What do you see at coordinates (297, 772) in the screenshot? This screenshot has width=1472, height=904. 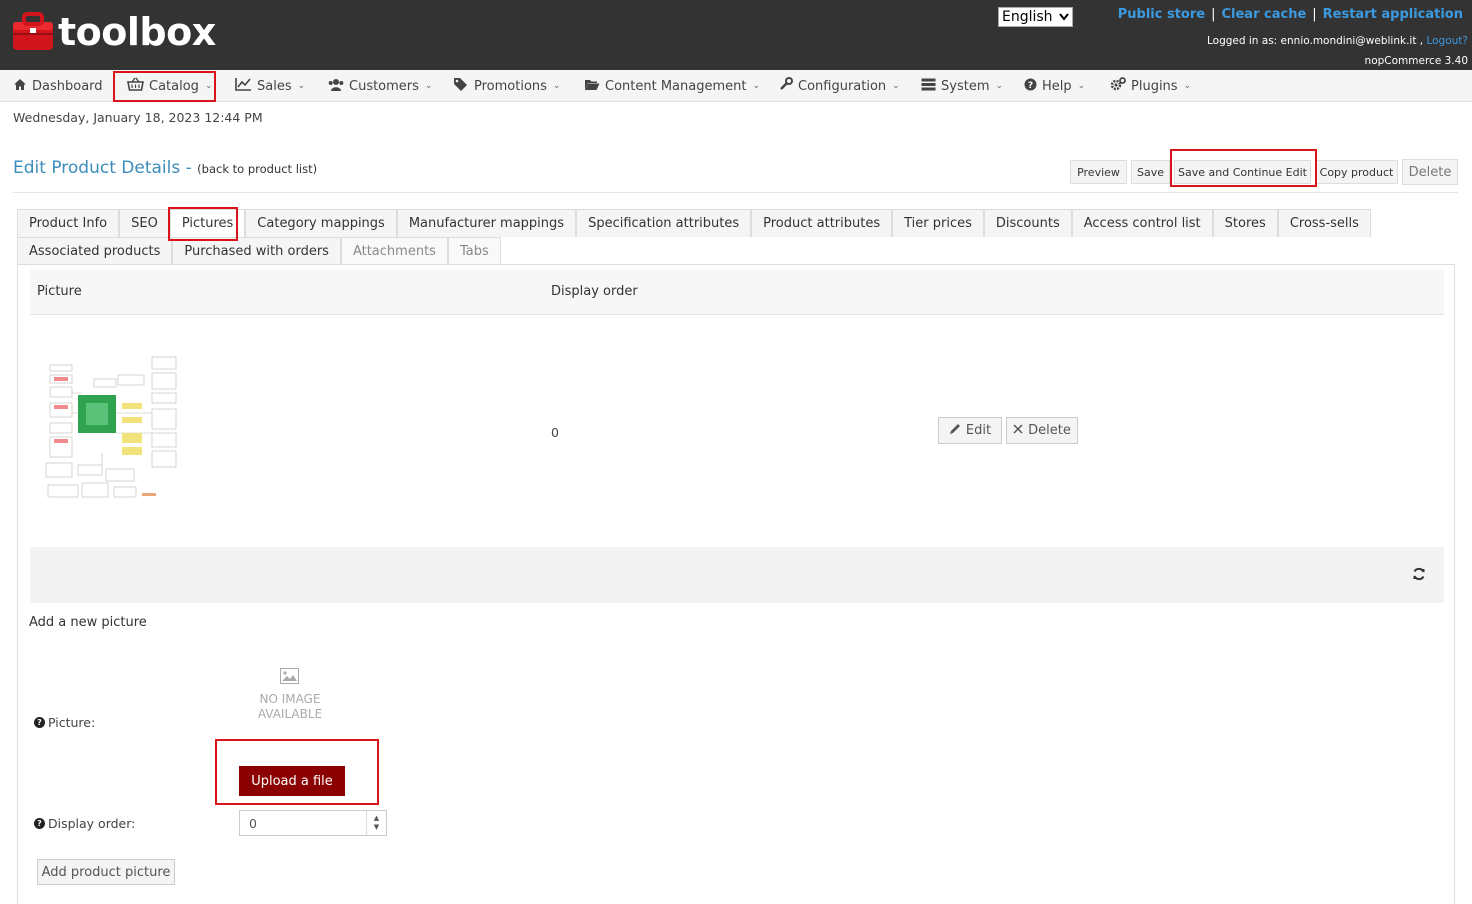 I see `upload-highlight-box` at bounding box center [297, 772].